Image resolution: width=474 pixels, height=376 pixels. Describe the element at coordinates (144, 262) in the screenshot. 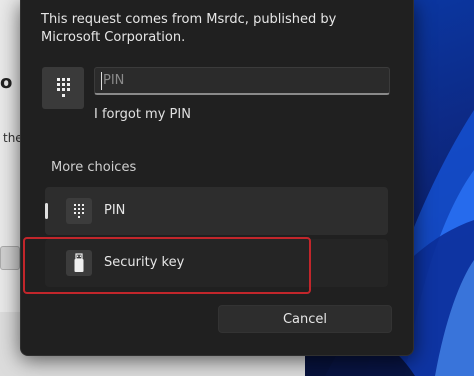

I see `option-label: Security key` at that location.